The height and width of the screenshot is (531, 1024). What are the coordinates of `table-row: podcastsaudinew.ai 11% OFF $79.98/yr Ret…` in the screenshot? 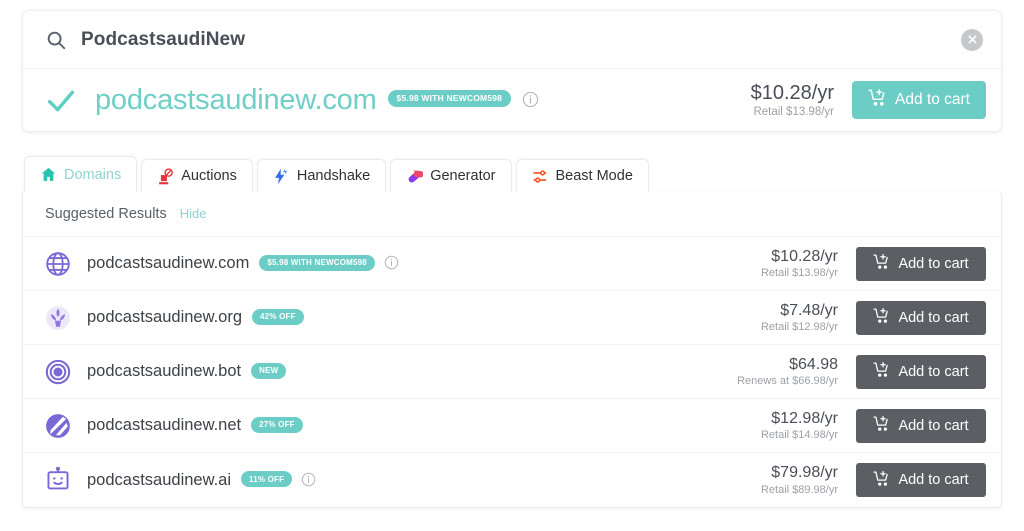 It's located at (512, 480).